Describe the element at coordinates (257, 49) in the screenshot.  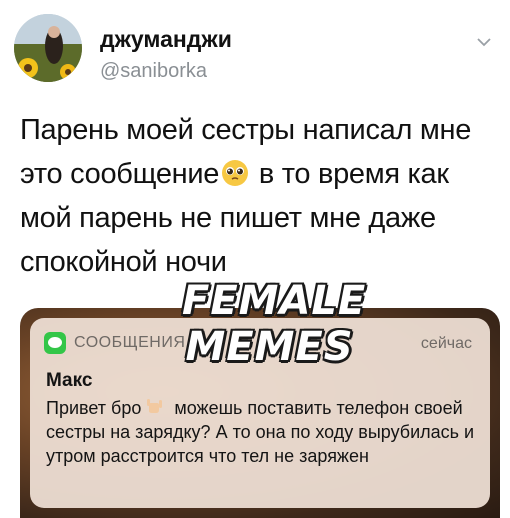
I see `tweet-header: джуманджи @saniborka` at that location.